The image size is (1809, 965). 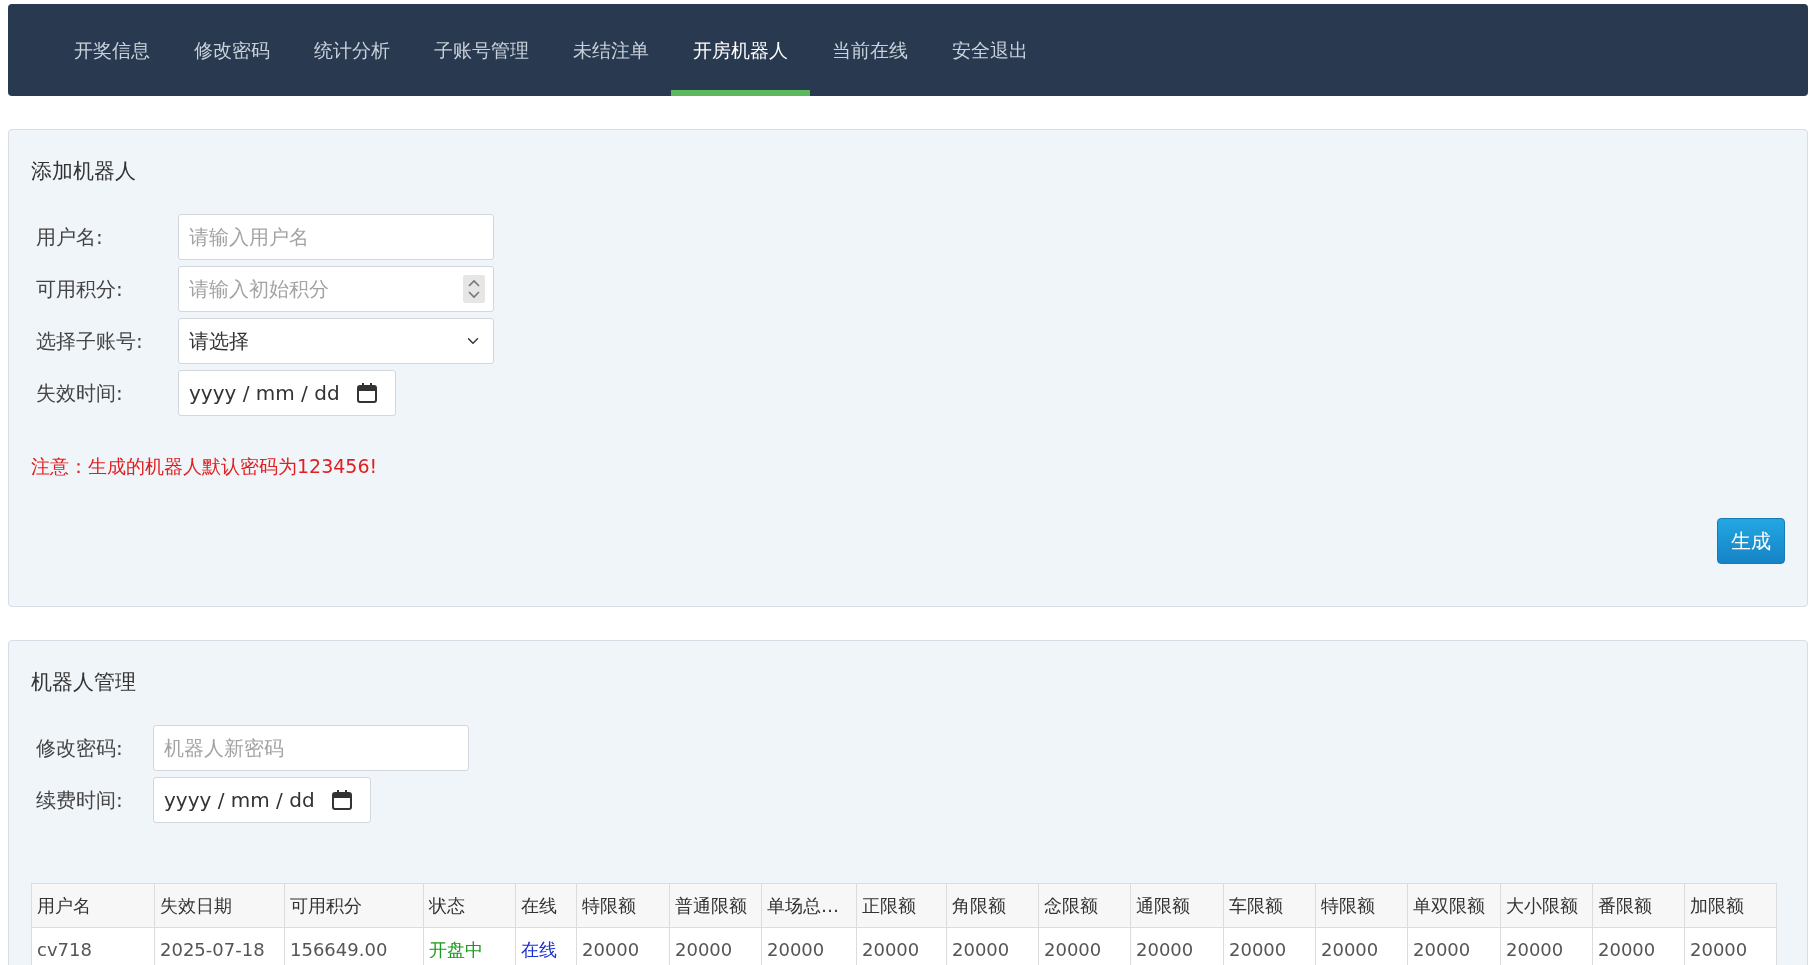 What do you see at coordinates (546, 946) in the screenshot?
I see `online-link: 在线` at bounding box center [546, 946].